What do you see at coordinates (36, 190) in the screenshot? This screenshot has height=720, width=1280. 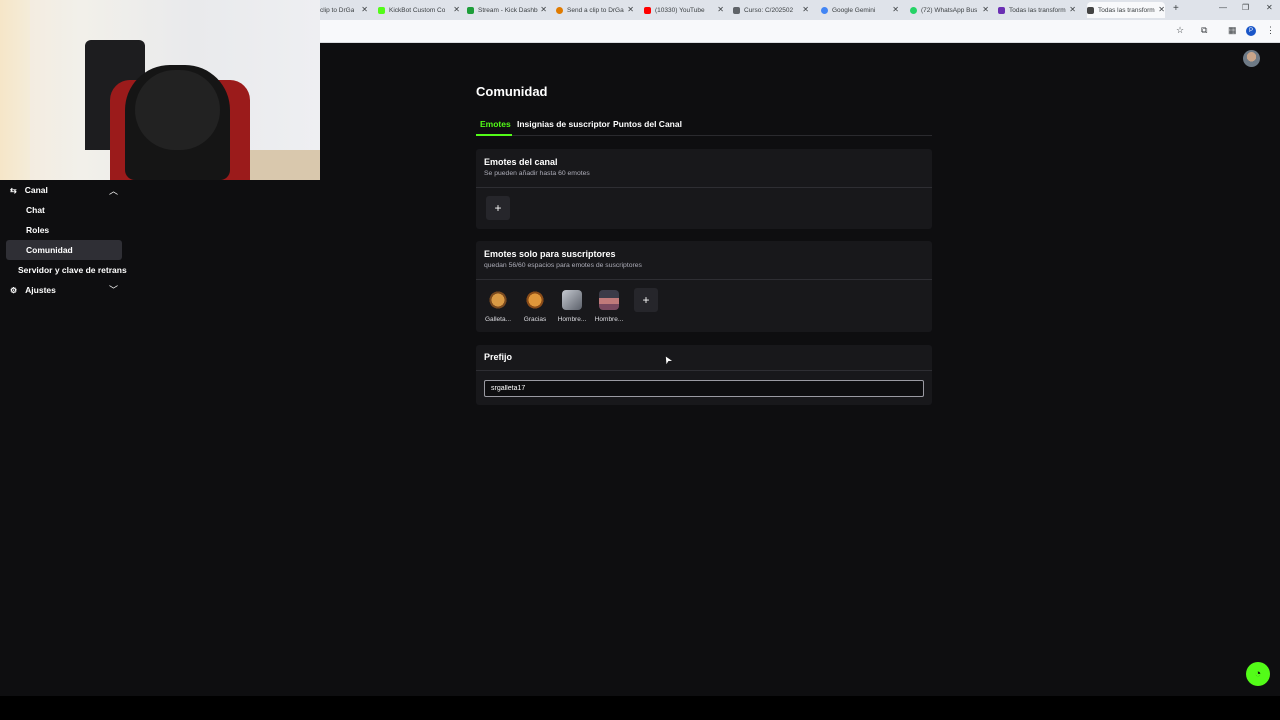 I see `sidebar-item-label: Canal` at bounding box center [36, 190].